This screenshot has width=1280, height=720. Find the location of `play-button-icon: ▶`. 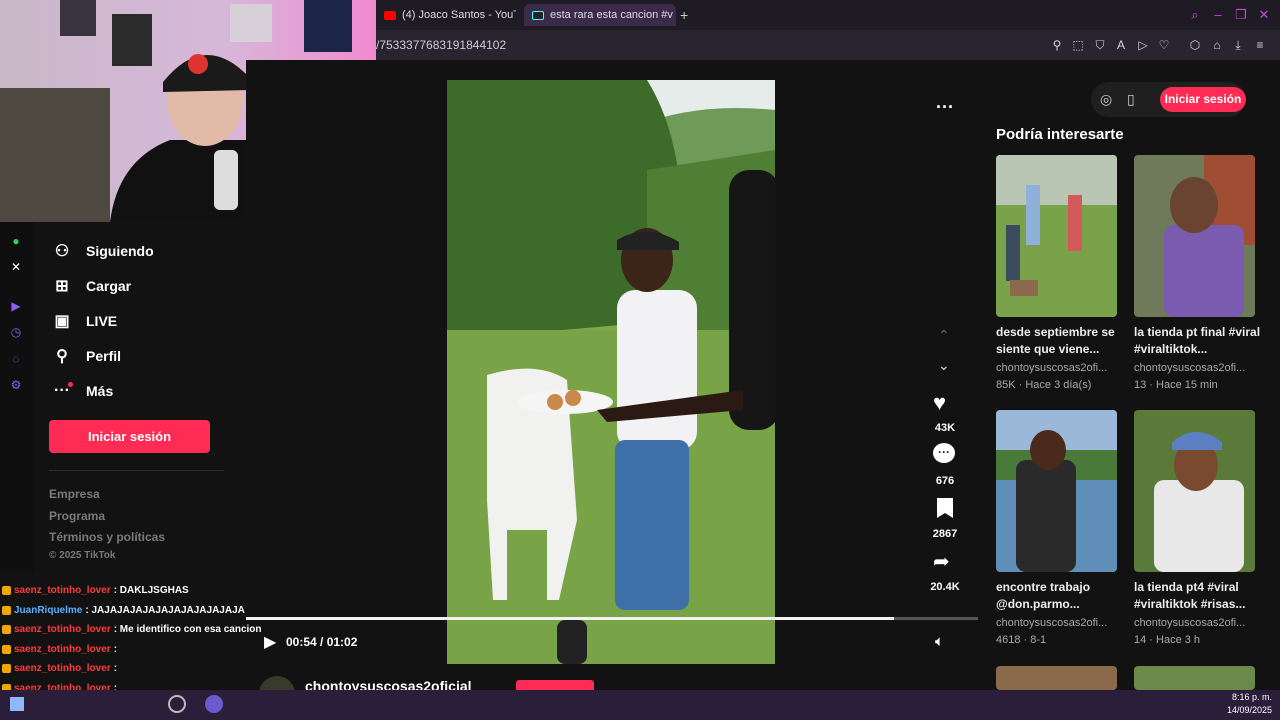

play-button-icon: ▶ is located at coordinates (270, 642).